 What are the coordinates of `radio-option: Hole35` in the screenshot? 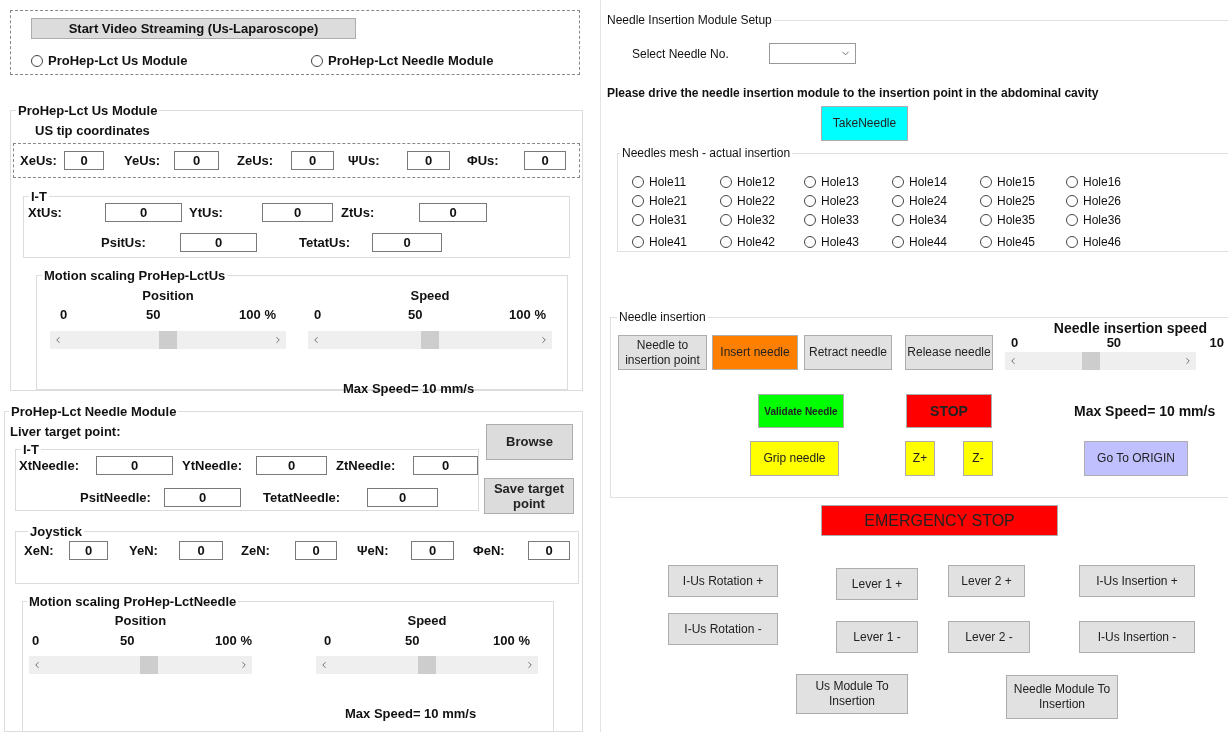 It's located at (1023, 220).